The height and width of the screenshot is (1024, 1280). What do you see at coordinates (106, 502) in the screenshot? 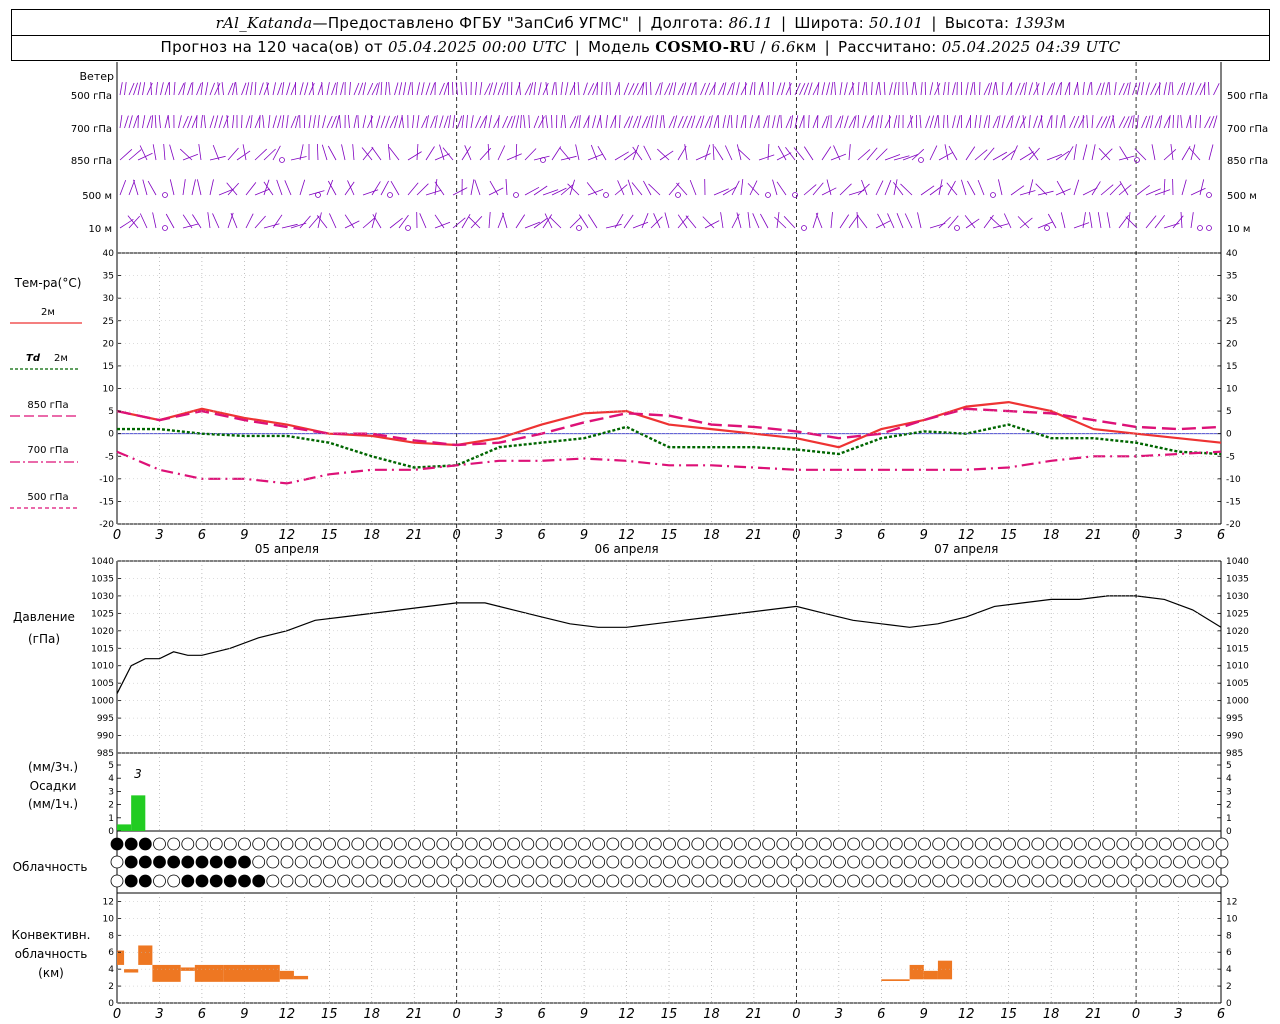
I see `temp-tick-label-left: -15` at bounding box center [106, 502].